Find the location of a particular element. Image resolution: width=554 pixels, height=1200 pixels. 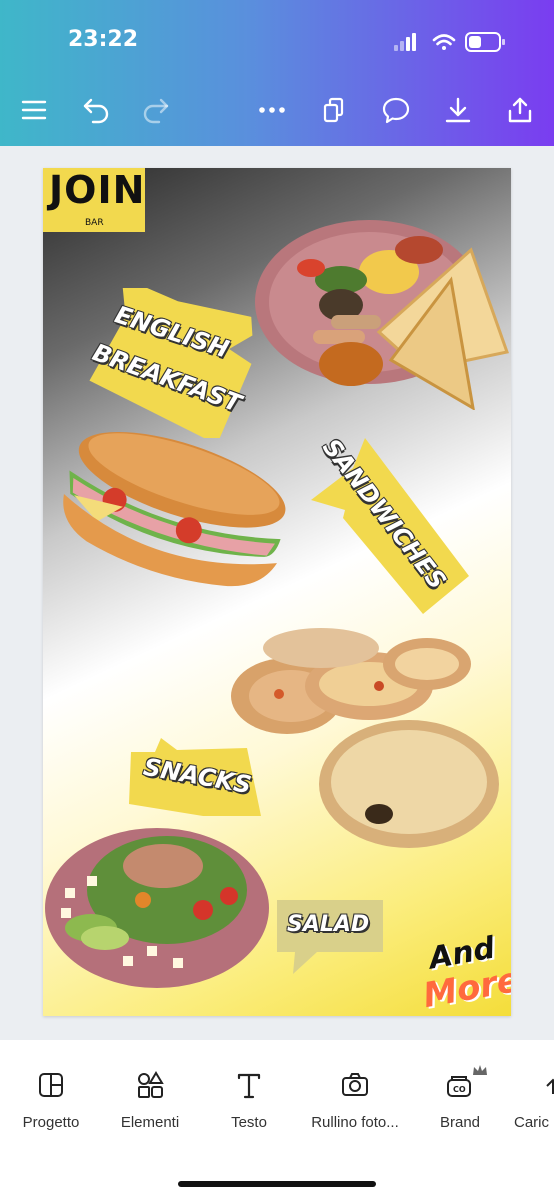

pages-button is located at coordinates (334, 110).